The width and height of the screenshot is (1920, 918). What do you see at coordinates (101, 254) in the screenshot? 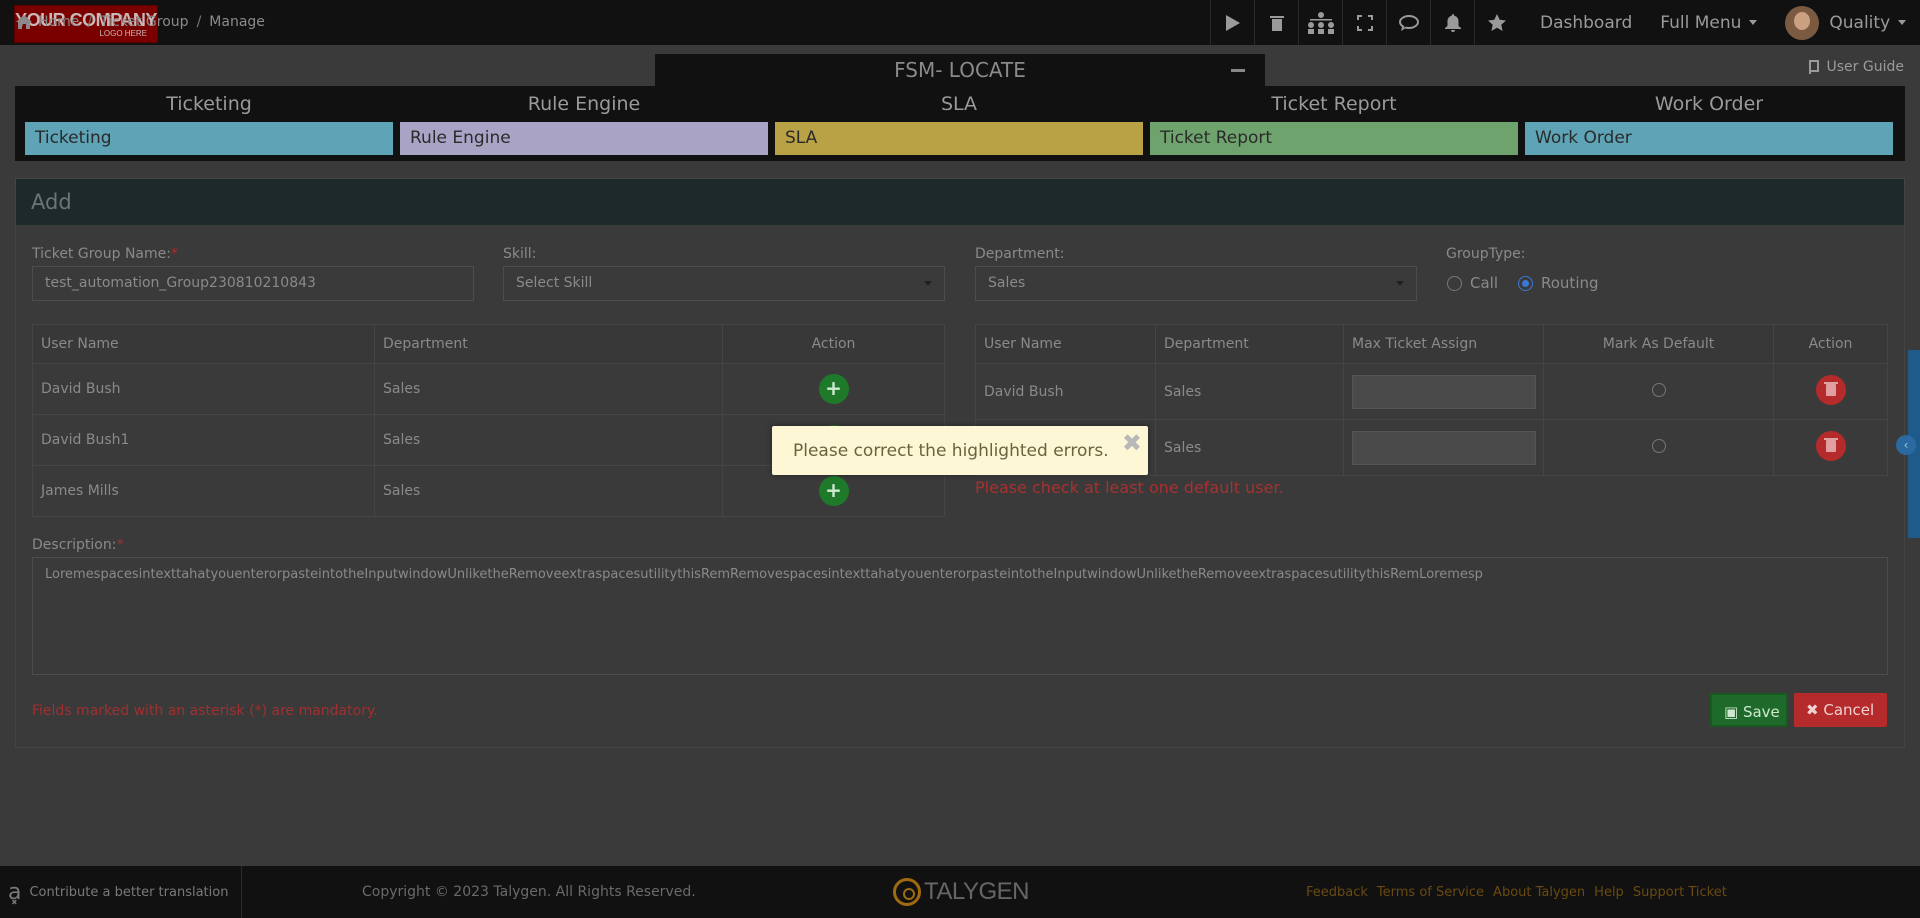
I see `group-name-label-text: Ticket Group Name:` at bounding box center [101, 254].